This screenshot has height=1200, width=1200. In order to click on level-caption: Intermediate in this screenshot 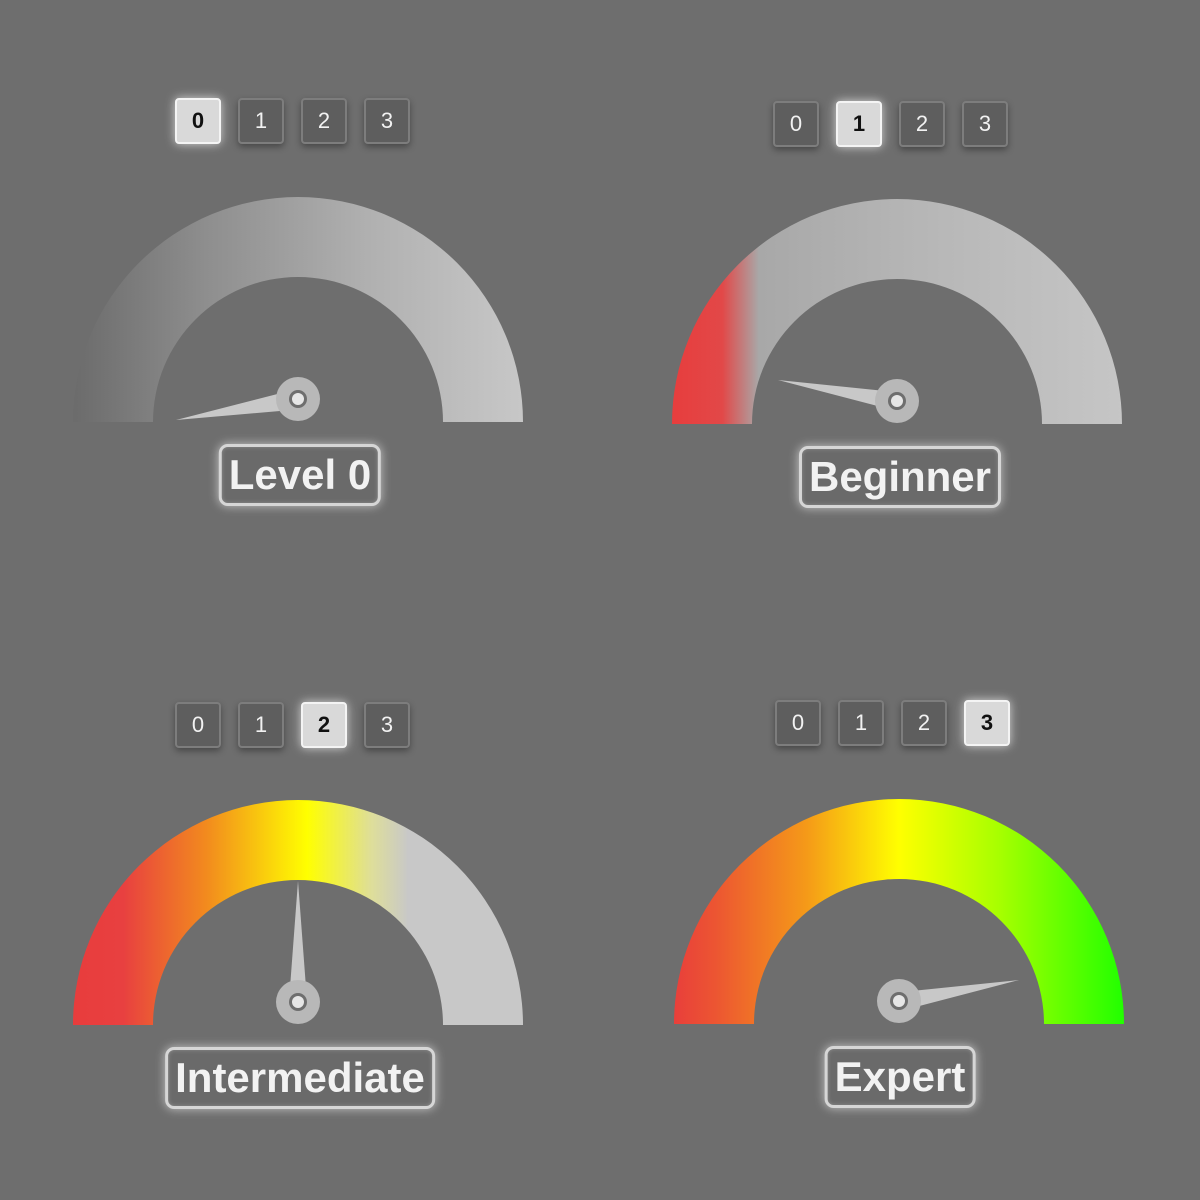, I will do `click(300, 1078)`.